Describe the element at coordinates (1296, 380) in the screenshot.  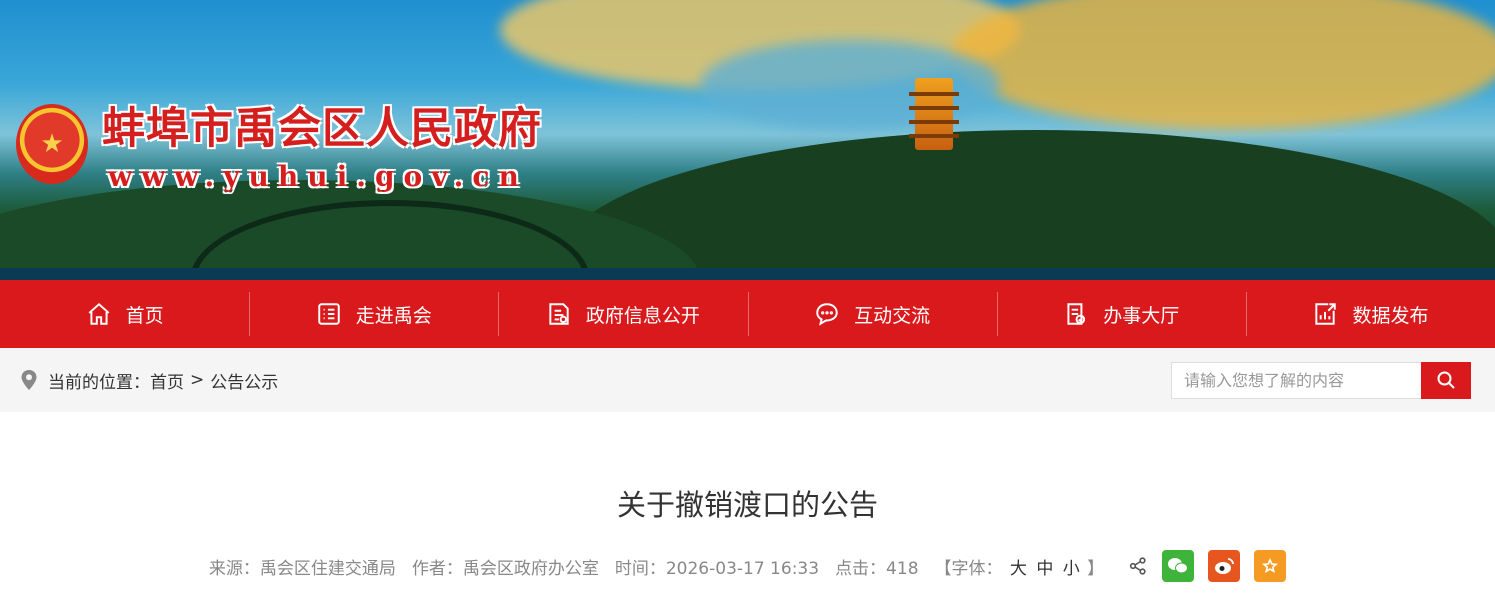
I see `search-input` at that location.